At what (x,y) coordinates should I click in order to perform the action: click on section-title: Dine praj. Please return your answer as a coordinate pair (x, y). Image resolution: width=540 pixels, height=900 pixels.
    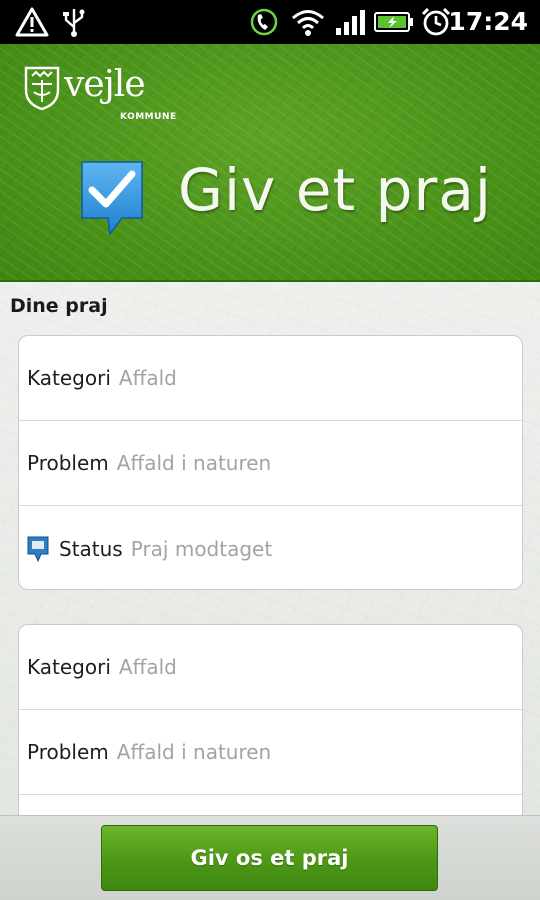
    Looking at the image, I should click on (59, 306).